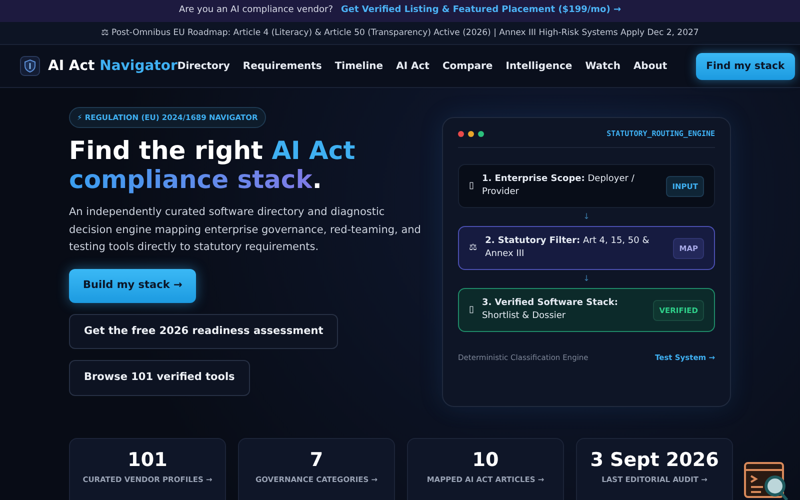 This screenshot has height=500, width=800. Describe the element at coordinates (113, 66) in the screenshot. I see `brand-name: AI Act Navigator` at that location.